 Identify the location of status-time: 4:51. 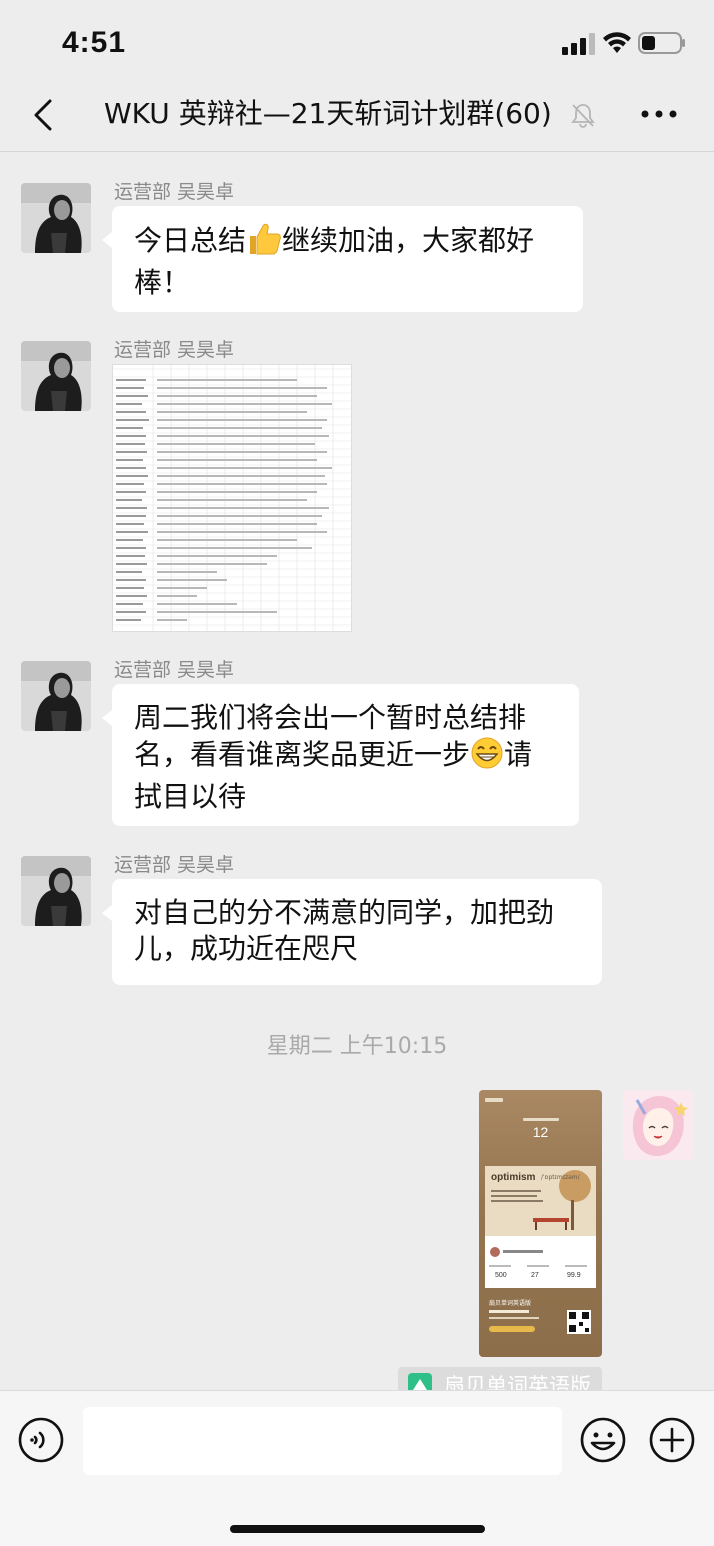
(94, 42).